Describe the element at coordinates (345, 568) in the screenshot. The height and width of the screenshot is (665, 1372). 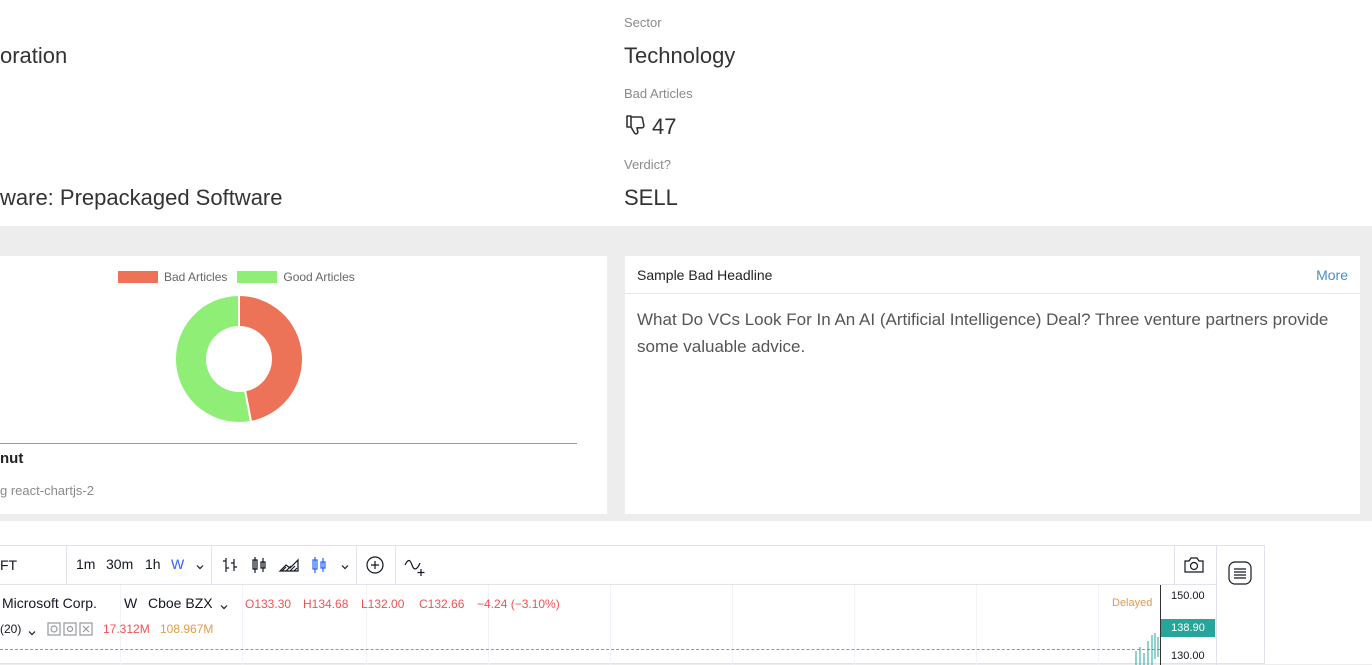
I see `chart-type-dropdown-chevron-icon` at that location.